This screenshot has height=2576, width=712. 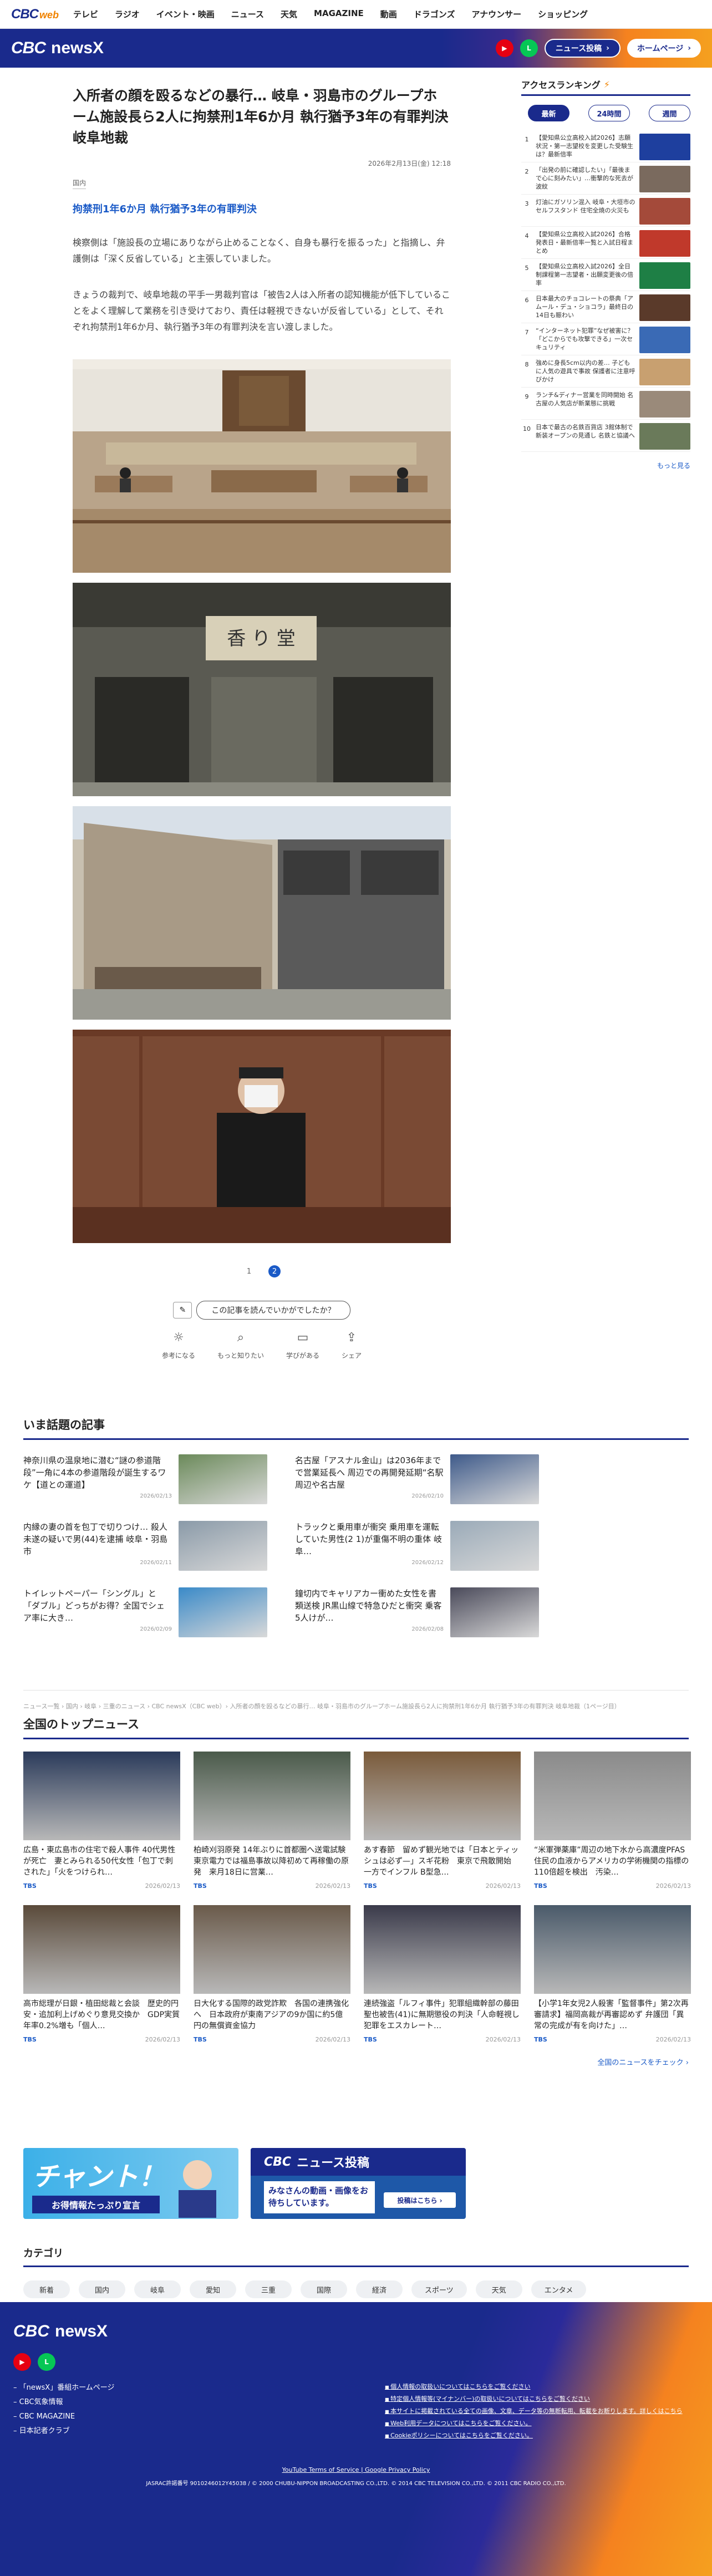 I want to click on page-link-1: 1, so click(x=249, y=1271).